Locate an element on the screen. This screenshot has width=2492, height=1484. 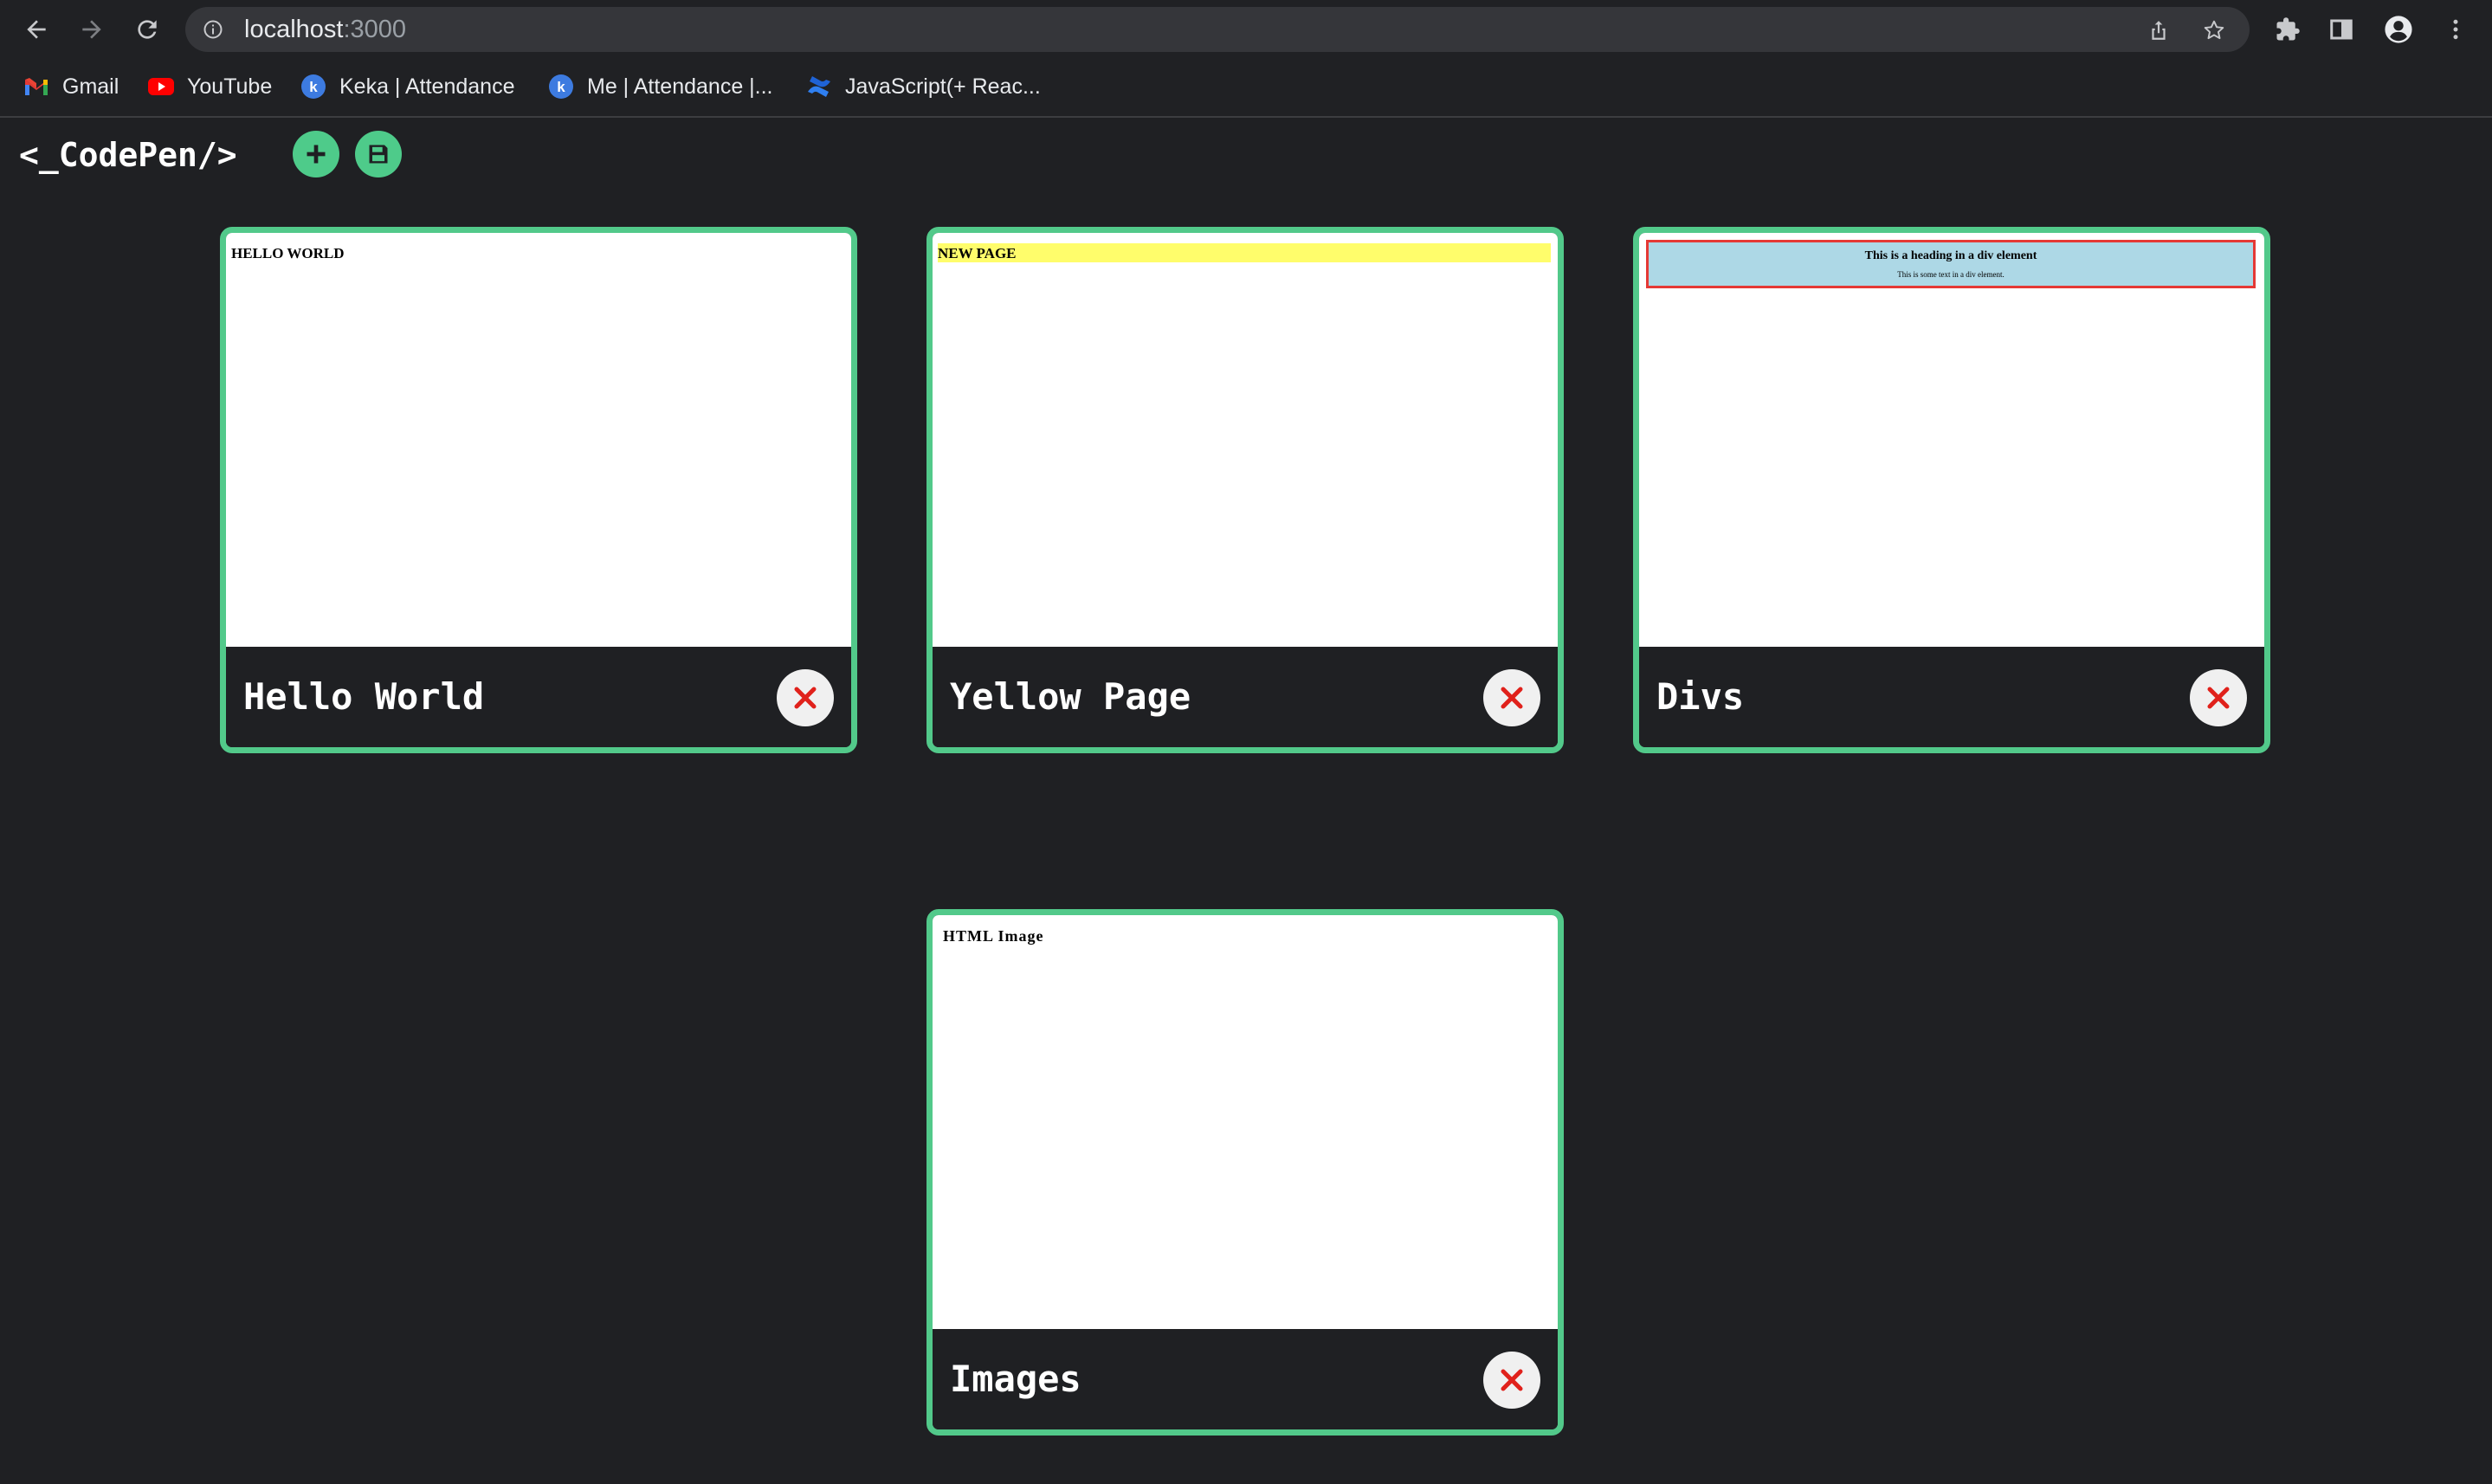
pen-card: HELLO WORLD Hello World is located at coordinates (538, 490).